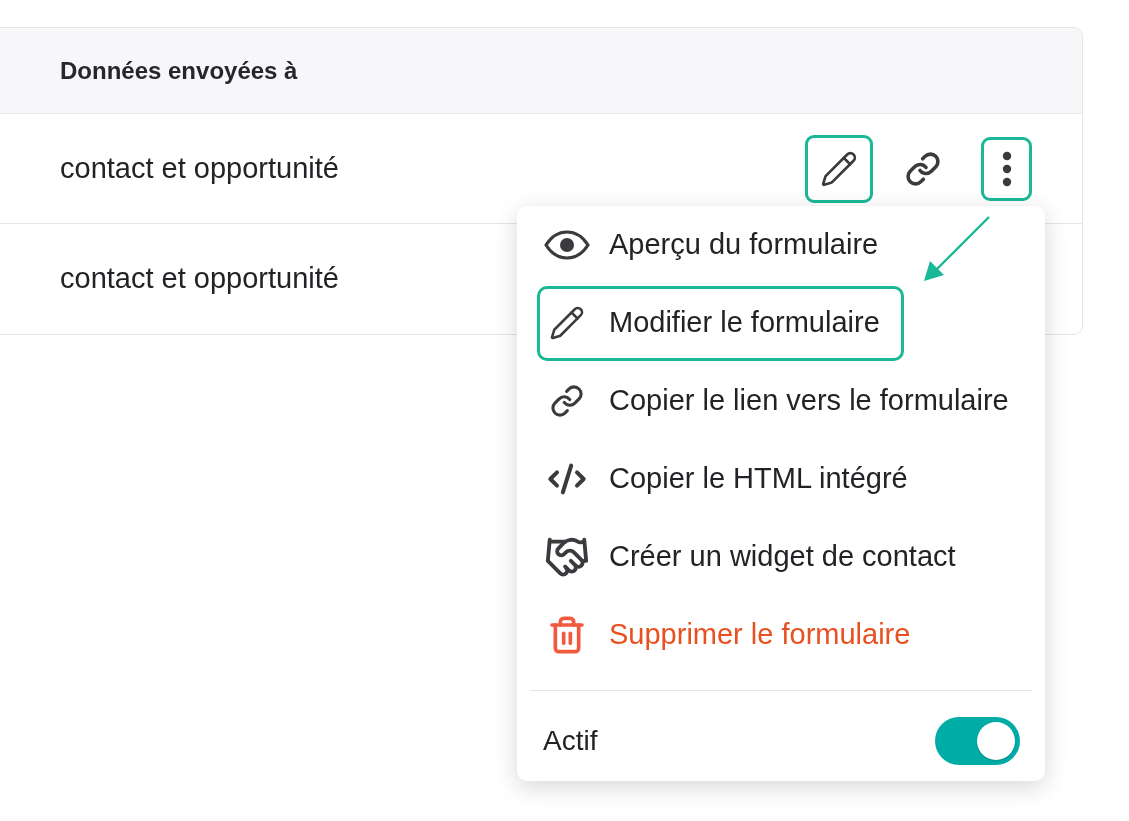  Describe the element at coordinates (785, 401) in the screenshot. I see `menu-item: Copier le lien vers le formulaire` at that location.